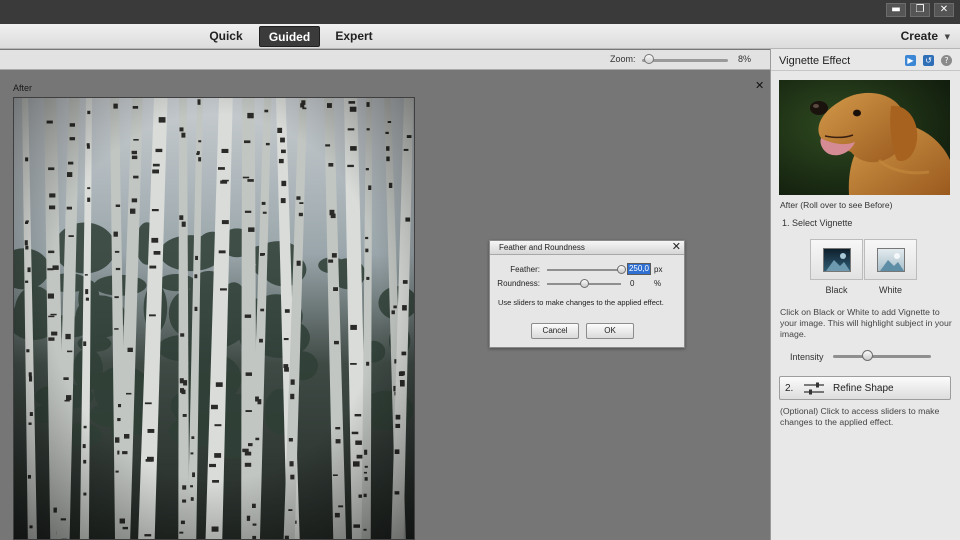  Describe the element at coordinates (226, 36) in the screenshot. I see `tab-quick: Quick` at that location.